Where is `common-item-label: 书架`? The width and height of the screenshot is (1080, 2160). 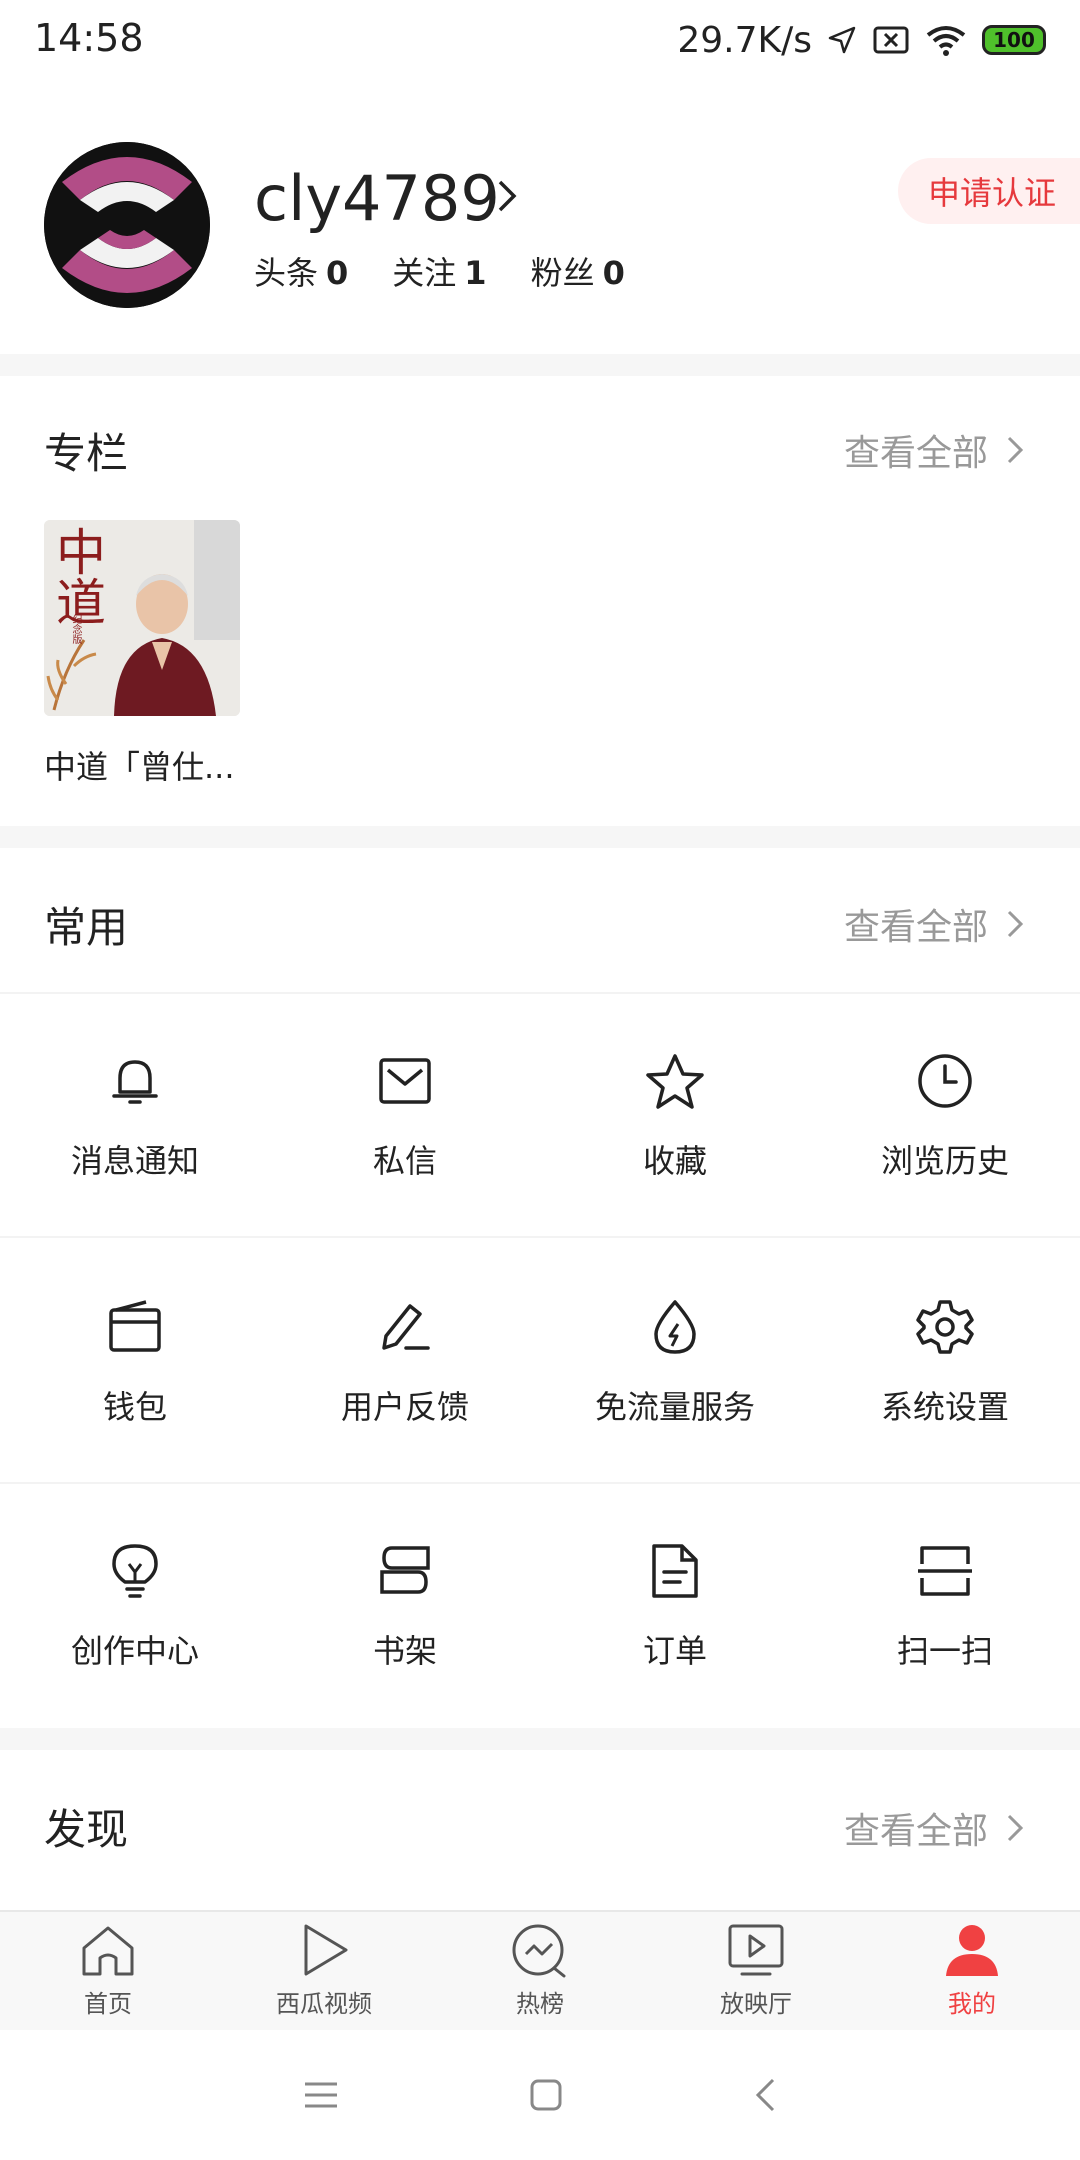 common-item-label: 书架 is located at coordinates (404, 1651).